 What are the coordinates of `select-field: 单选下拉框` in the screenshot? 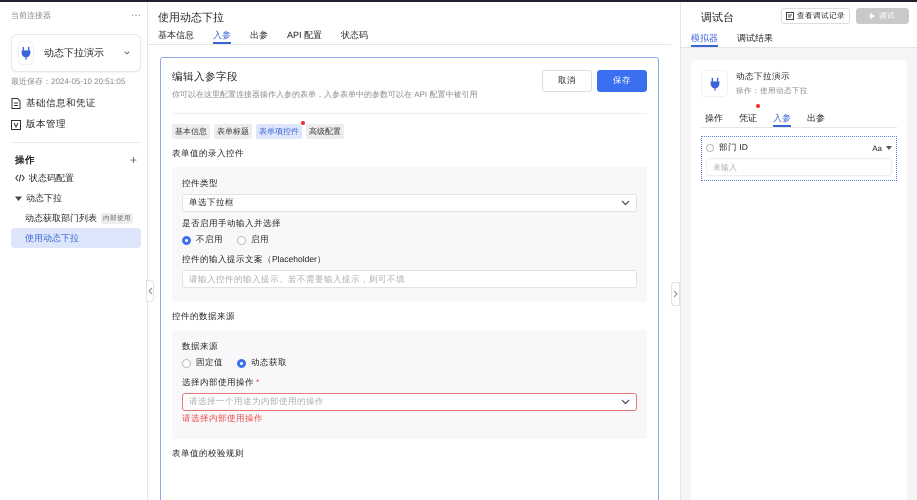 It's located at (409, 203).